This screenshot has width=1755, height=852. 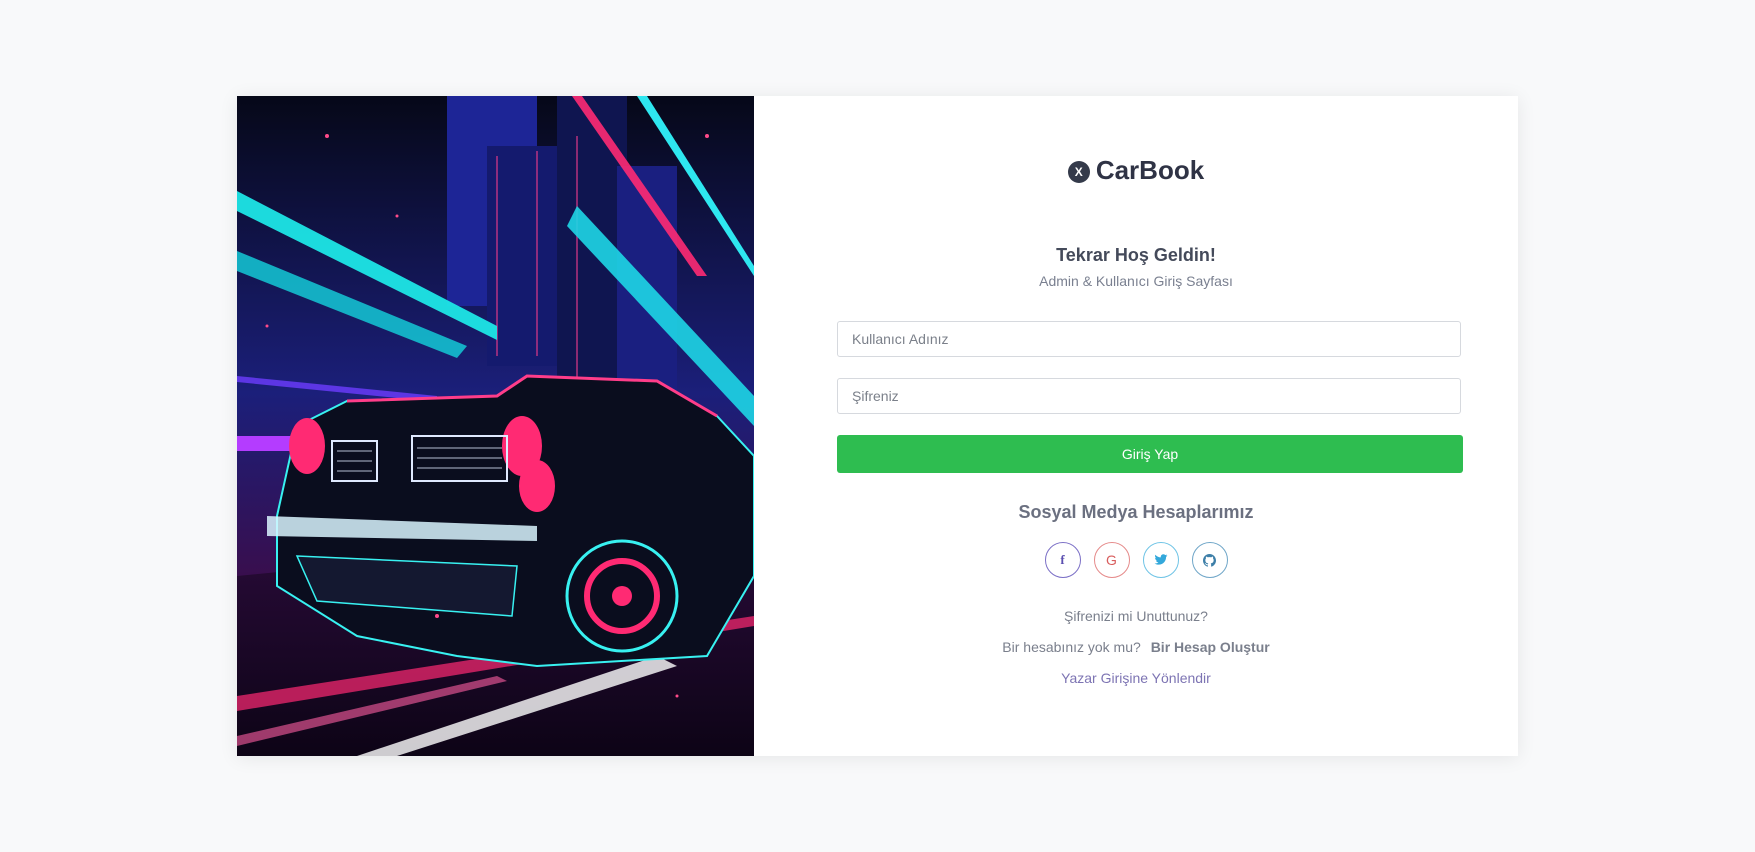 What do you see at coordinates (1136, 281) in the screenshot?
I see `login-subtitle: Admin & Kullanıcı Giriş Sayfası` at bounding box center [1136, 281].